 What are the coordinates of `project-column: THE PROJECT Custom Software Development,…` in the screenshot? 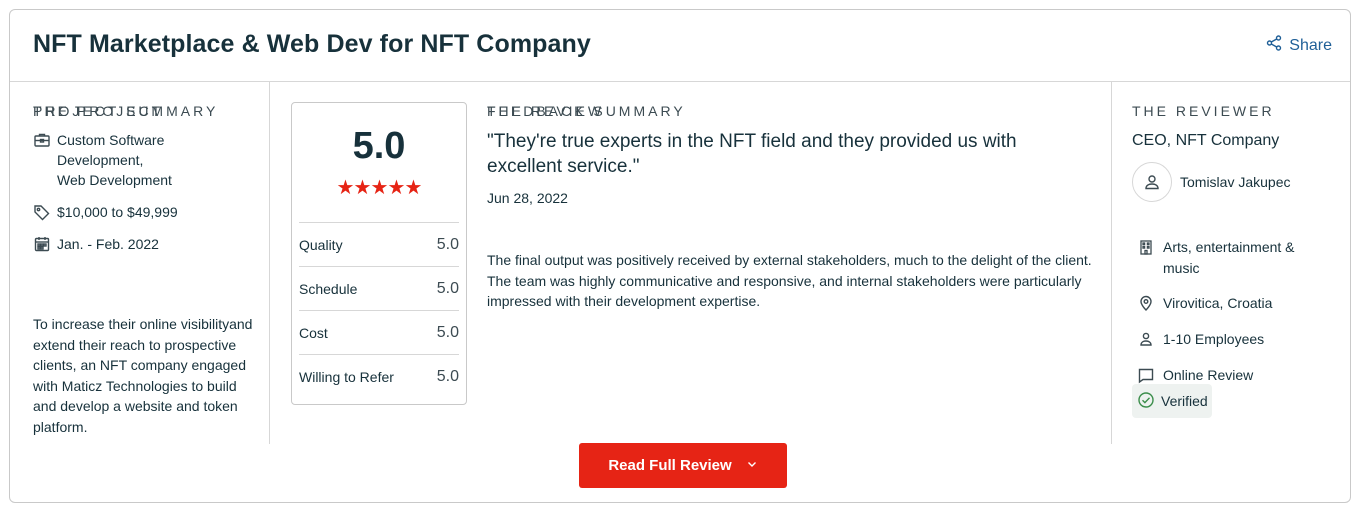 It's located at (140, 263).